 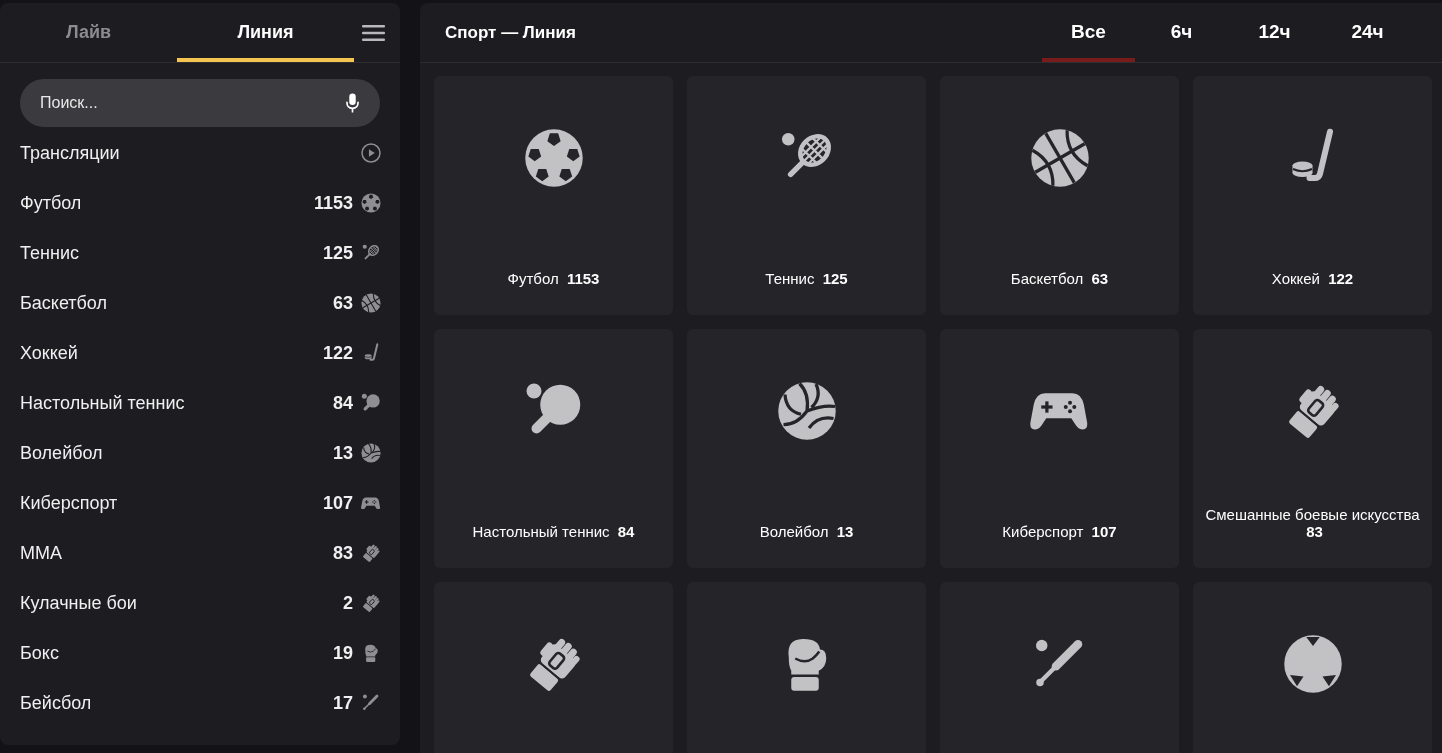 I want to click on sport-name: Волейбол, so click(x=794, y=531).